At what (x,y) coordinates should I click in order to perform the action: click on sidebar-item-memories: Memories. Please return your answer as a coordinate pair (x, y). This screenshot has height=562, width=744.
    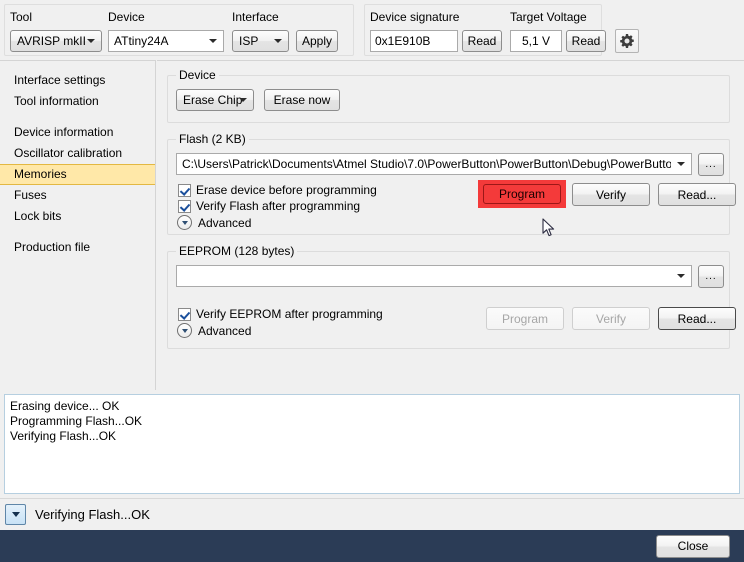
    Looking at the image, I should click on (77, 174).